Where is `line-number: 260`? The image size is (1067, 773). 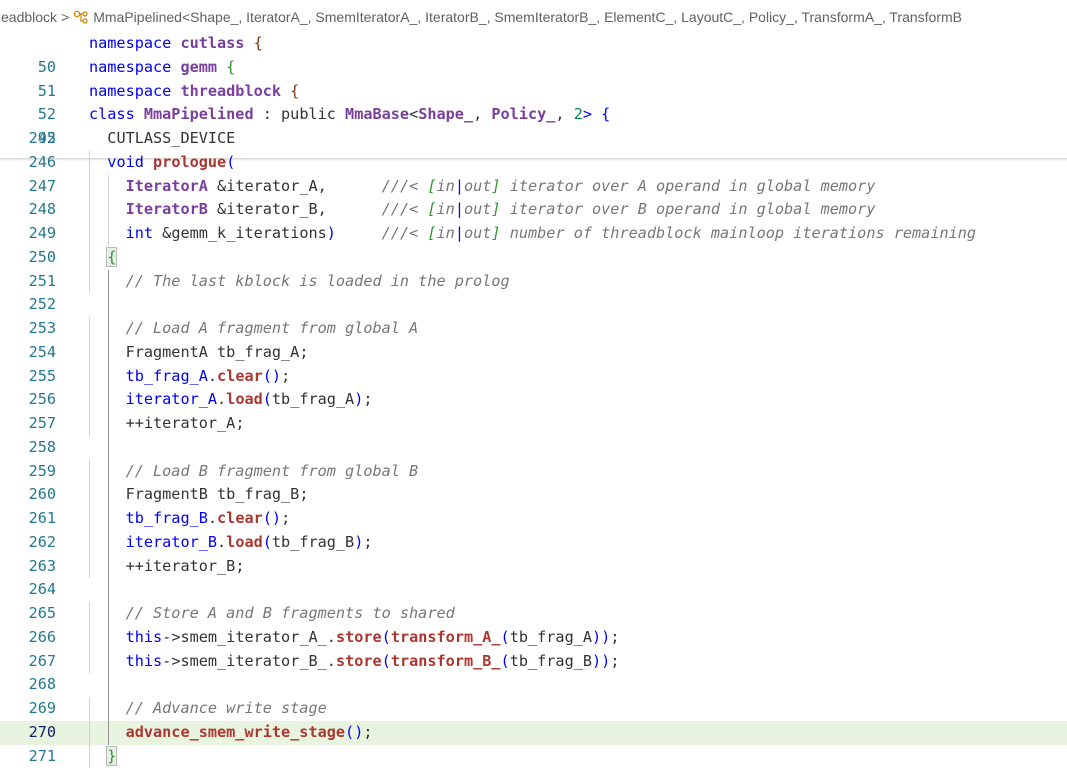
line-number: 260 is located at coordinates (42, 494).